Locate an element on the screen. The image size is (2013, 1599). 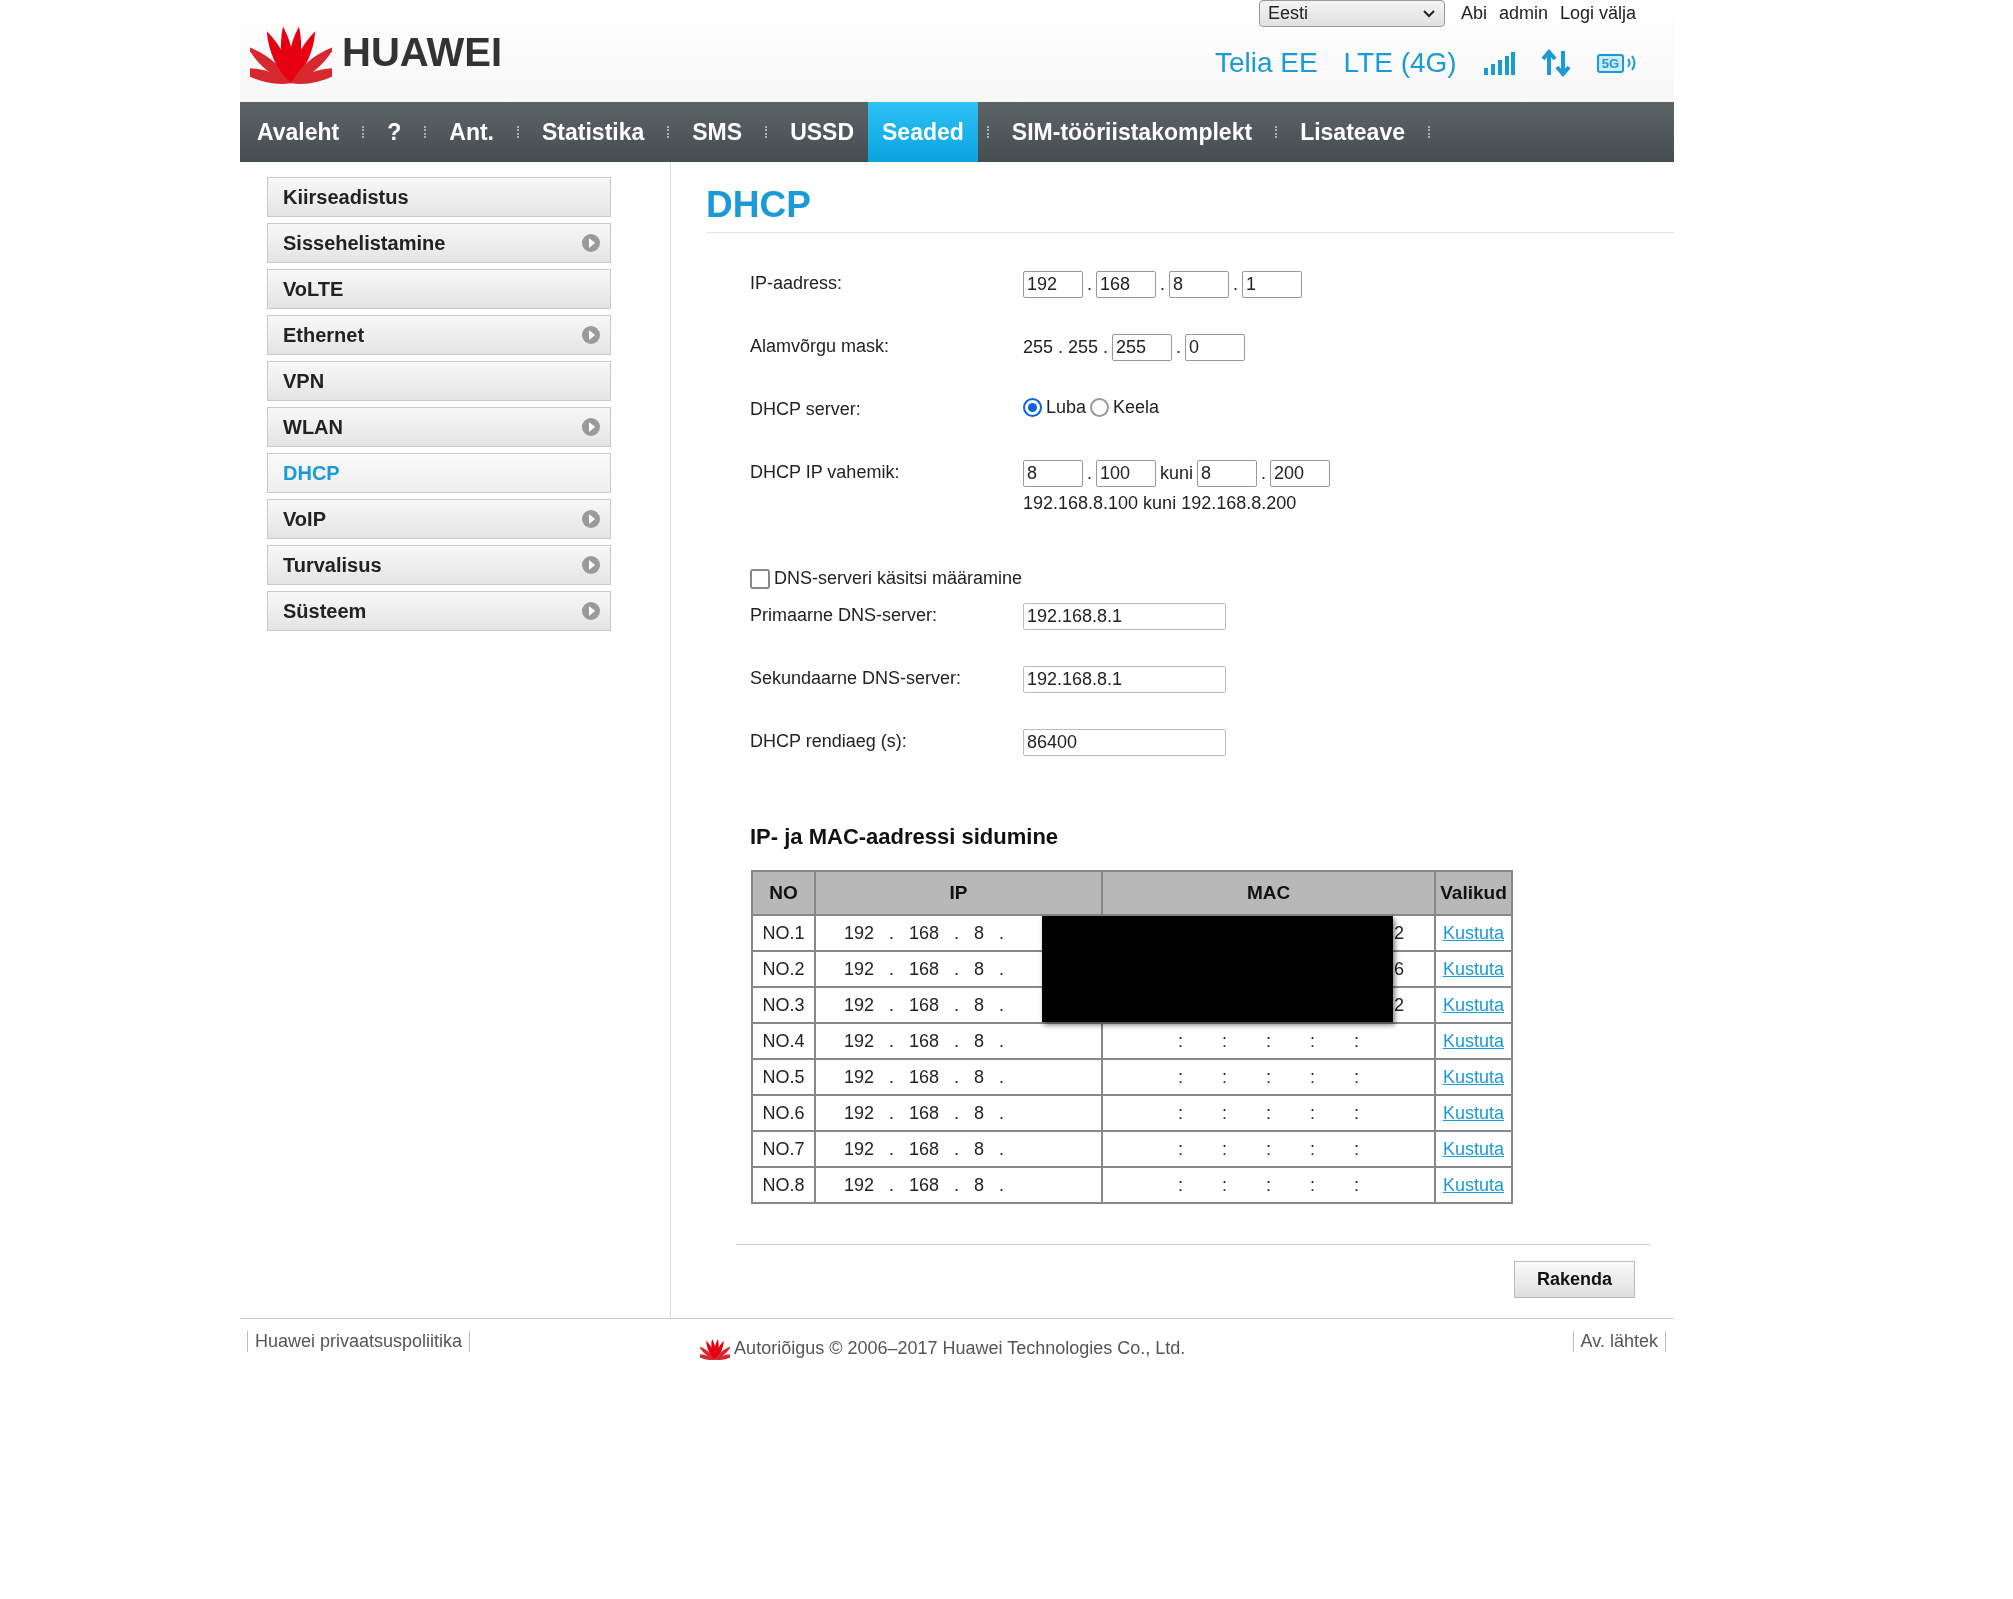
field-label: DHCP IP vahemik: is located at coordinates (825, 472).